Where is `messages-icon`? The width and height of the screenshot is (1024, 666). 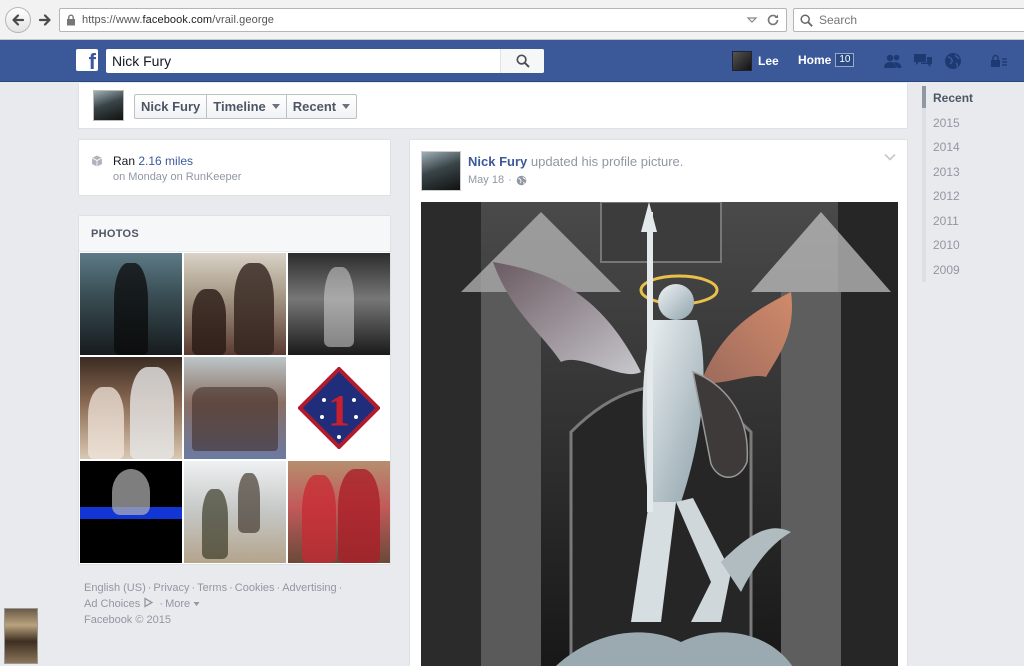 messages-icon is located at coordinates (923, 60).